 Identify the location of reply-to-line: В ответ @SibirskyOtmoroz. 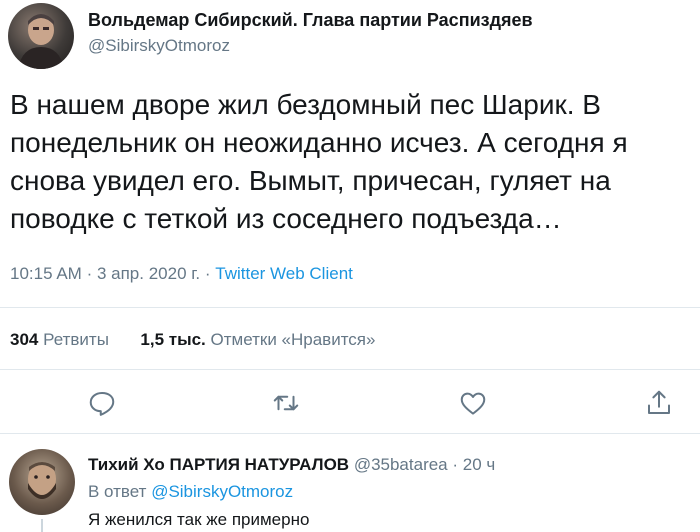
(190, 492).